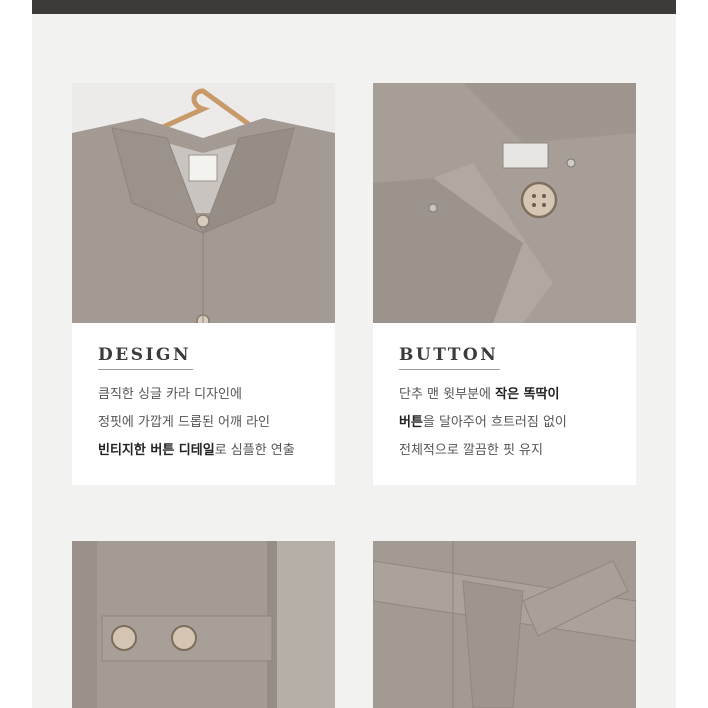 This screenshot has width=708, height=708. I want to click on top-dark-bar, so click(354, 7).